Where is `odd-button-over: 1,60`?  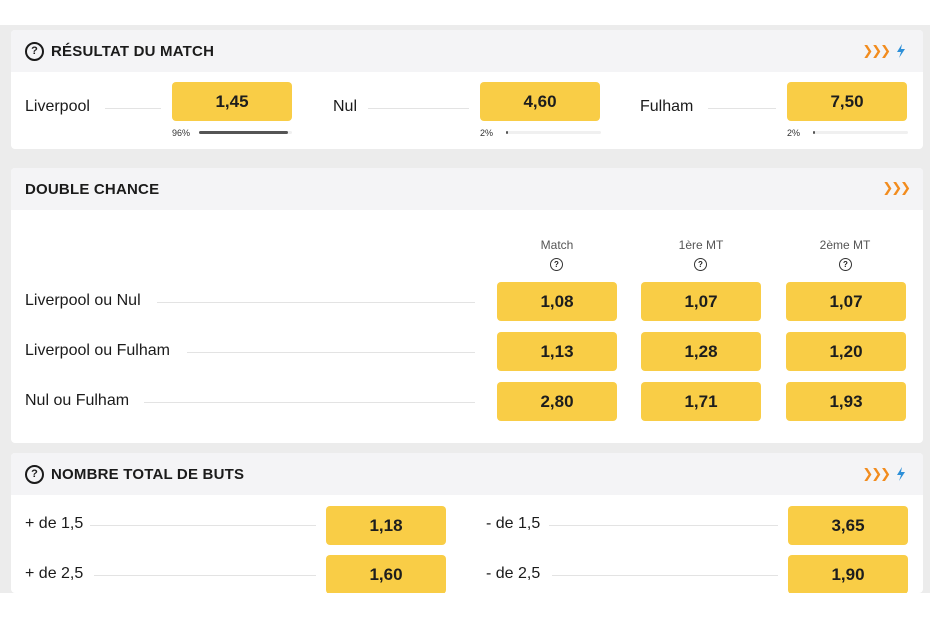 odd-button-over: 1,60 is located at coordinates (386, 574).